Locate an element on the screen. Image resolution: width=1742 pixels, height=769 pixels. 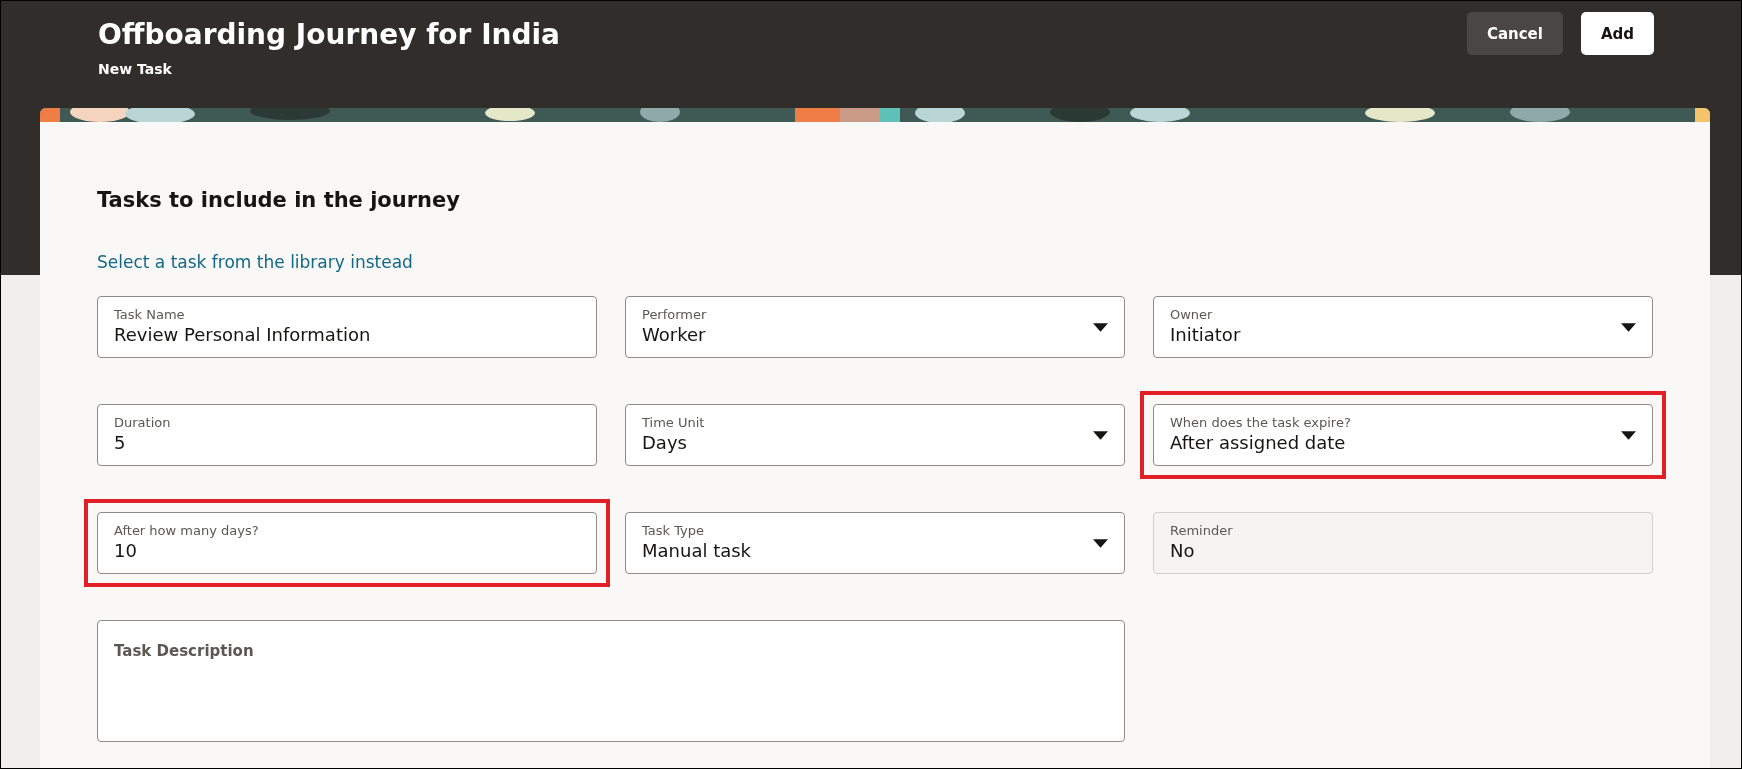
select-field: Task Type Manual task is located at coordinates (875, 543).